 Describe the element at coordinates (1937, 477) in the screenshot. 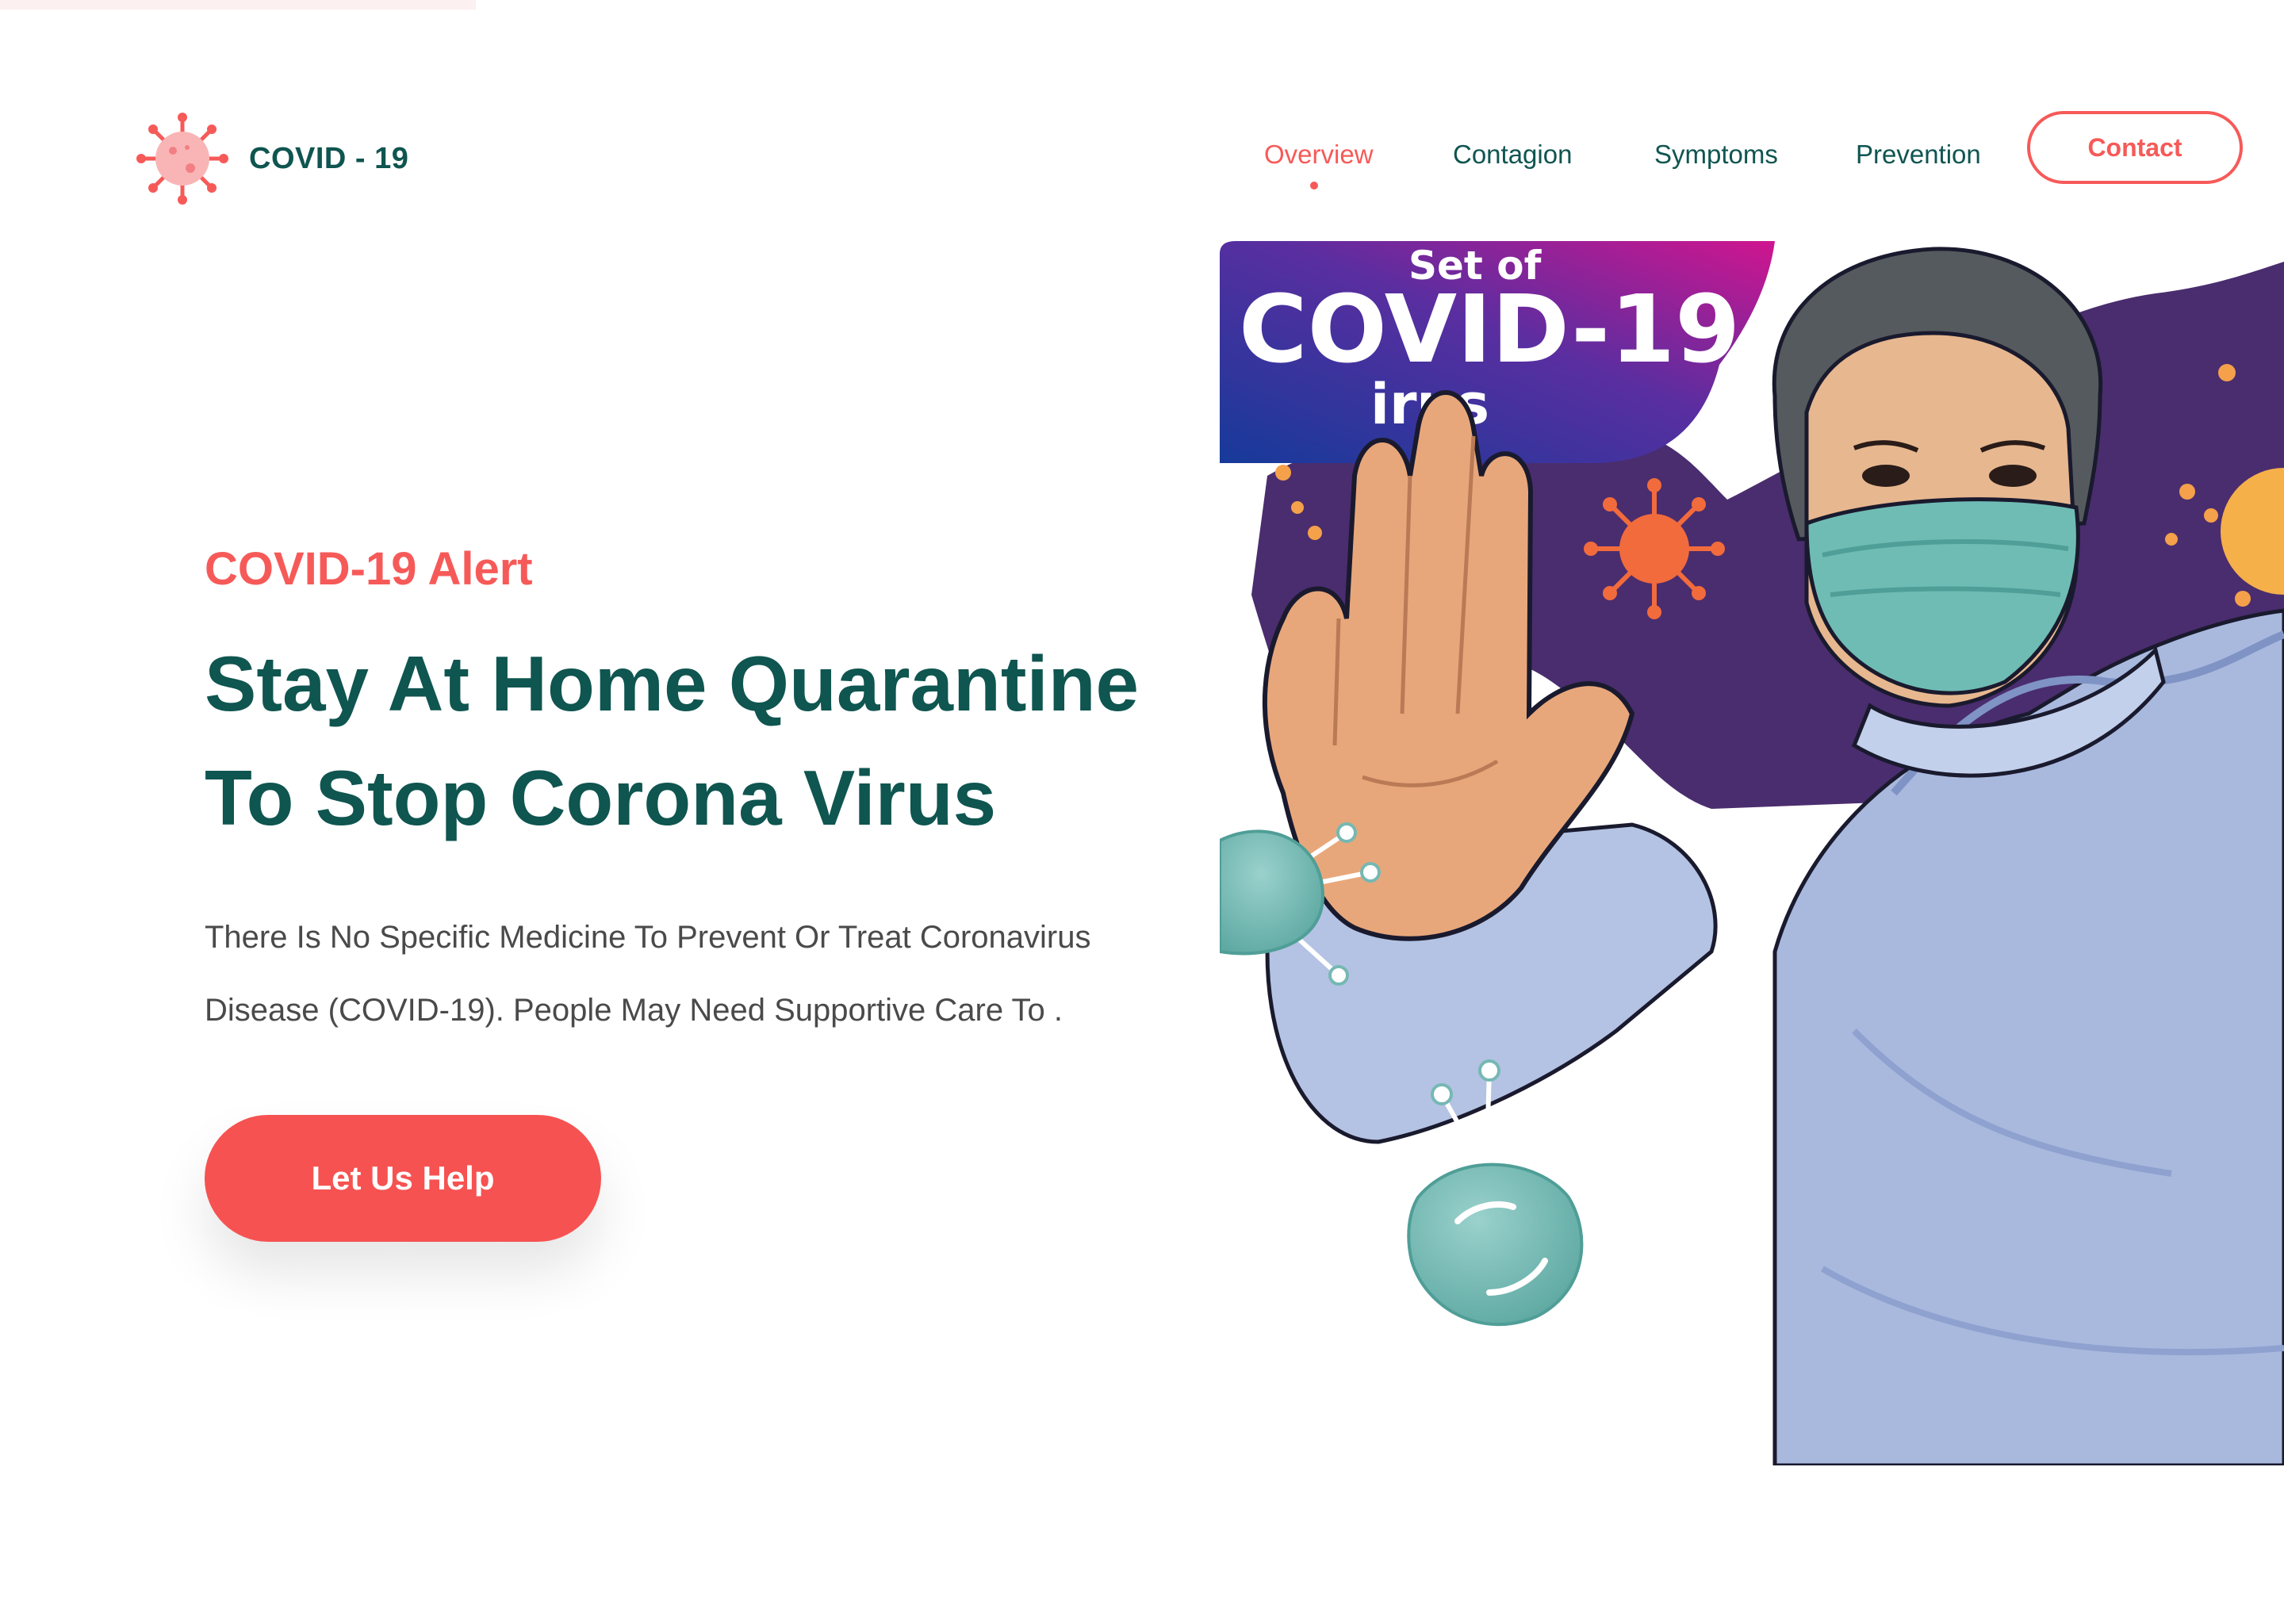

I see `woman-head` at that location.